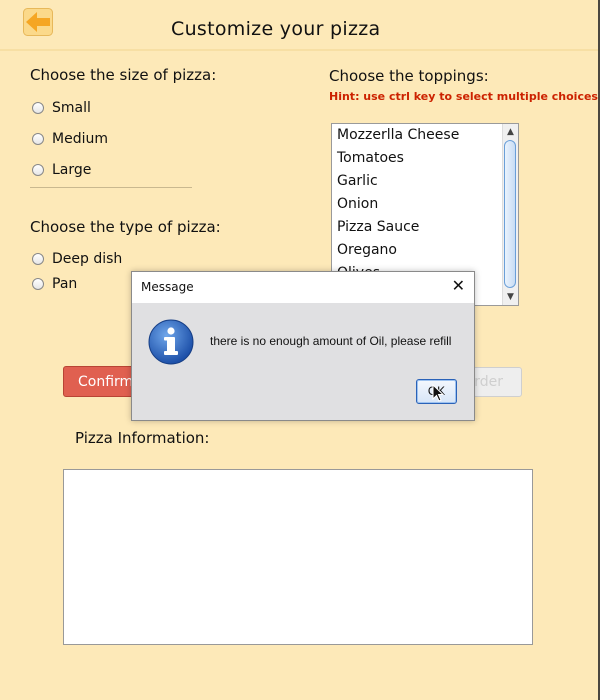  What do you see at coordinates (142, 438) in the screenshot?
I see `pizza-info-label: Pizza Information:` at bounding box center [142, 438].